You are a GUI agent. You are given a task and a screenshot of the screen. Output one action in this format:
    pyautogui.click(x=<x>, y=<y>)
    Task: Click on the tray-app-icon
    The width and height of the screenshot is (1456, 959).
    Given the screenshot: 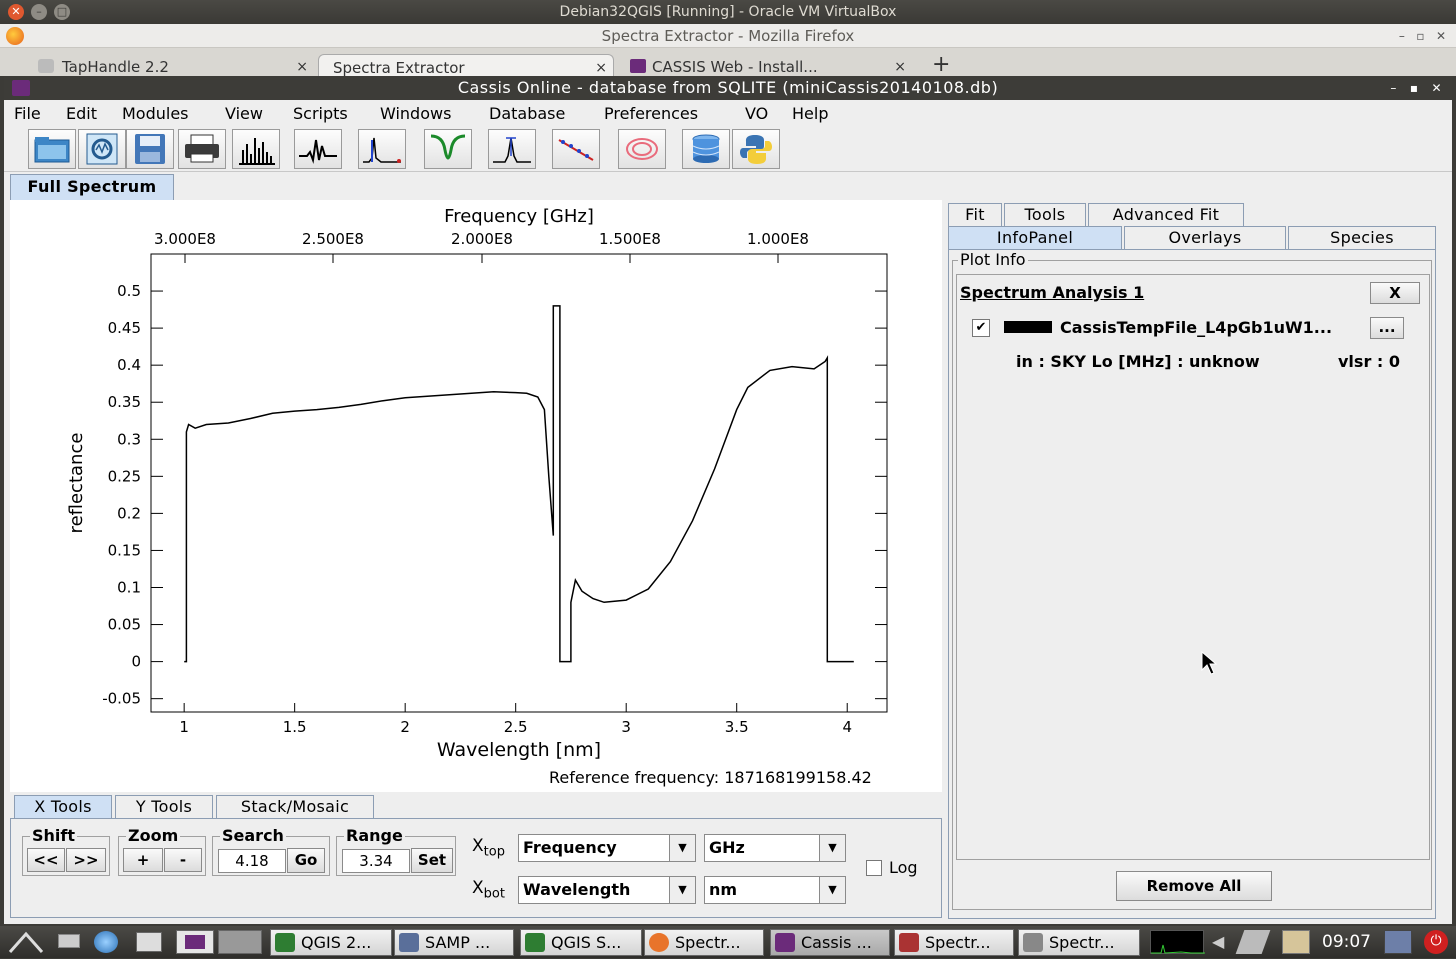 What is the action you would take?
    pyautogui.click(x=1253, y=942)
    